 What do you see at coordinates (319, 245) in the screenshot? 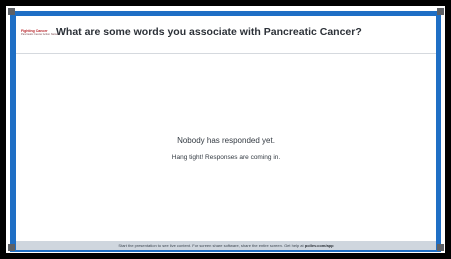
I see `help-link: pollev.com/app` at bounding box center [319, 245].